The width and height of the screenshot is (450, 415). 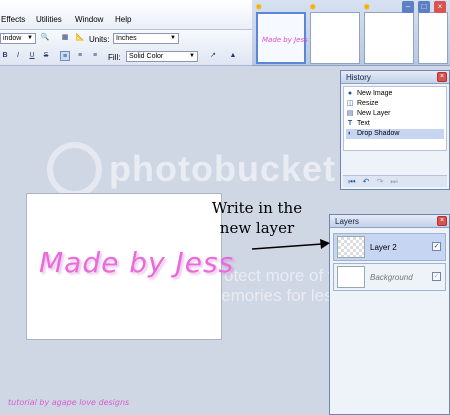 I want to click on bold-button: B, so click(x=5, y=56).